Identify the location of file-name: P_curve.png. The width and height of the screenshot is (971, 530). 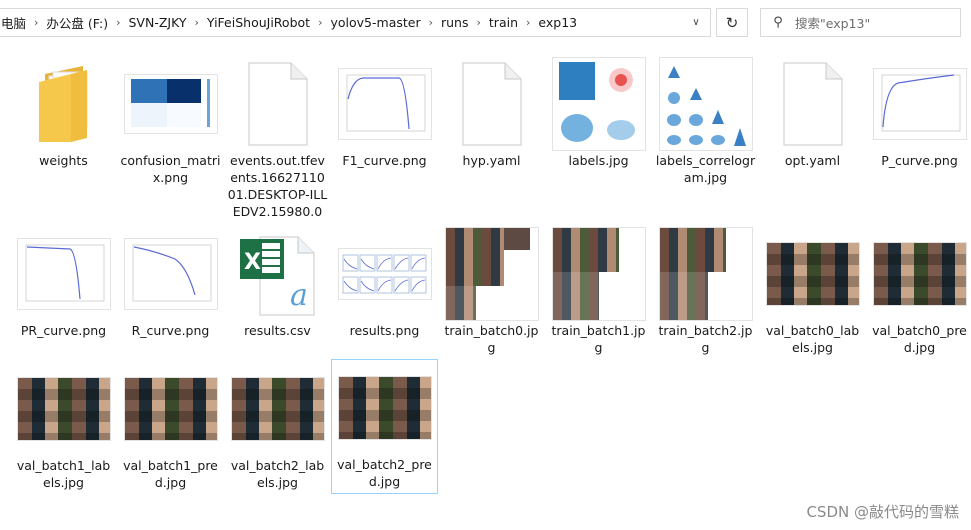
(919, 160).